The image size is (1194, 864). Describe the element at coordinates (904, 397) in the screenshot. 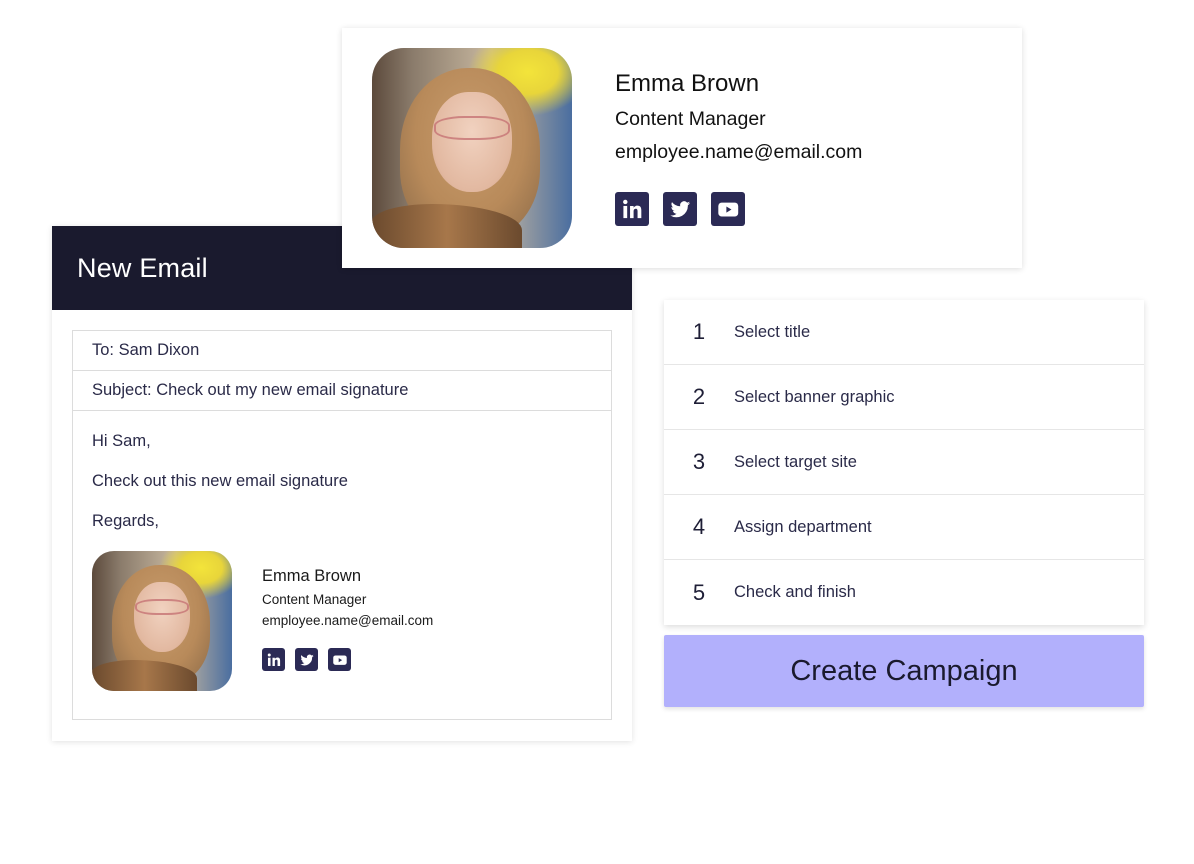

I see `step-item-select-banner-graphic: 2 Select banner graphic` at that location.